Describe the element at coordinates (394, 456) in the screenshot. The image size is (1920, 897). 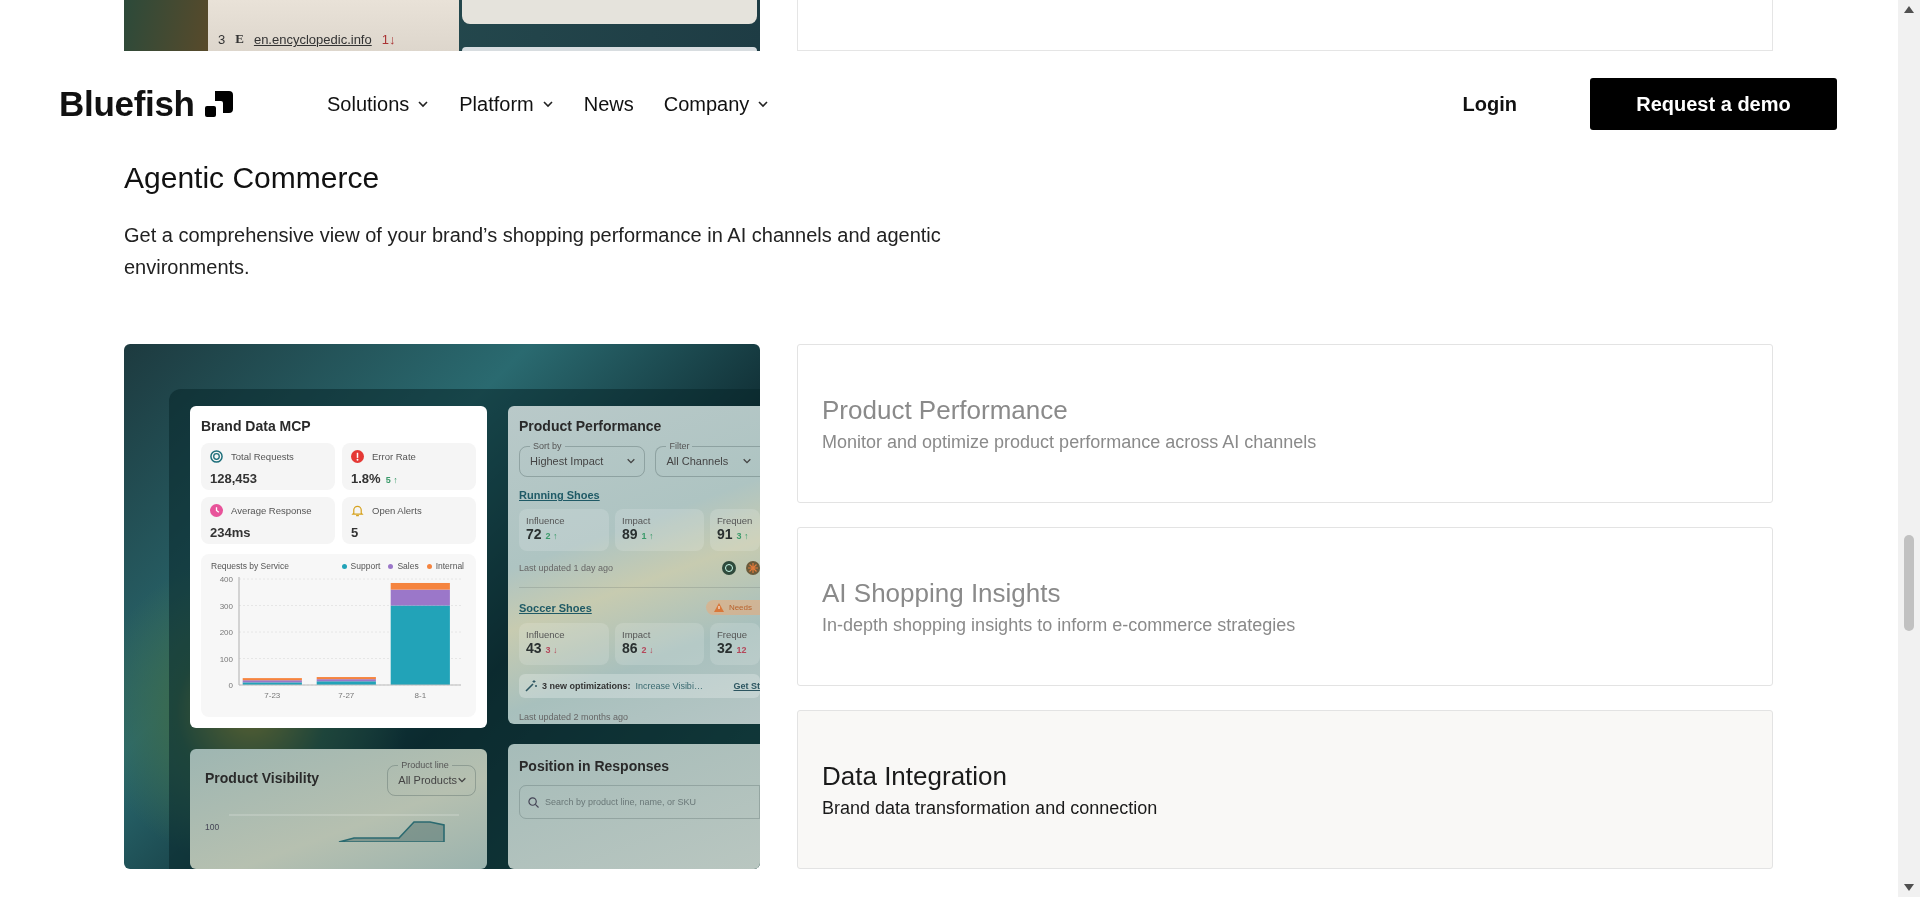
I see `stat-label: Error Rate` at that location.